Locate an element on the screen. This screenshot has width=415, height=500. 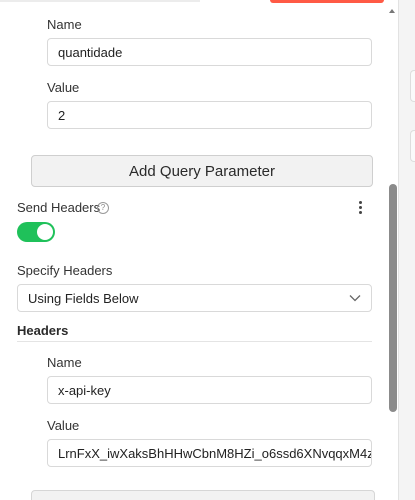
specify-headers-select: Using Fields Below is located at coordinates (194, 298).